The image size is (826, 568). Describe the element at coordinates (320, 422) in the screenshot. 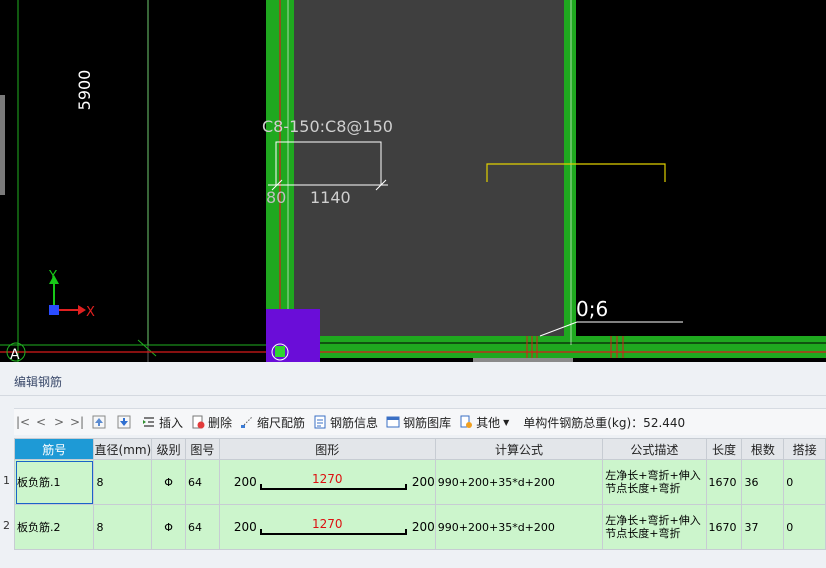

I see `document-icon` at that location.